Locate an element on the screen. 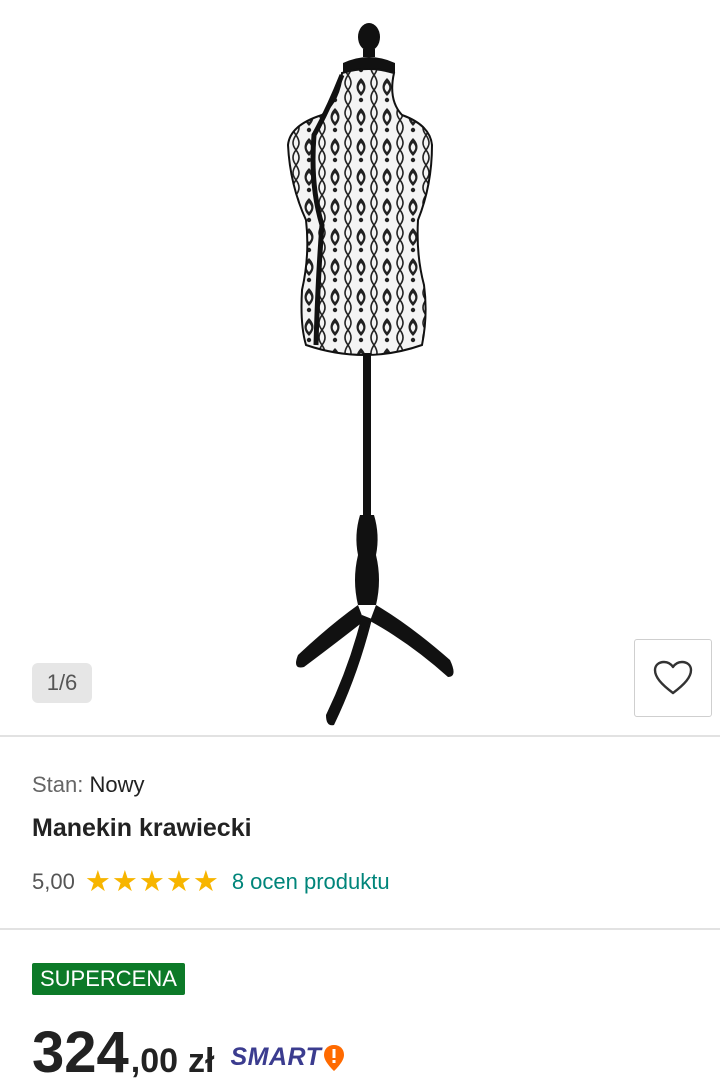  product-title: Manekin krawiecki is located at coordinates (142, 828).